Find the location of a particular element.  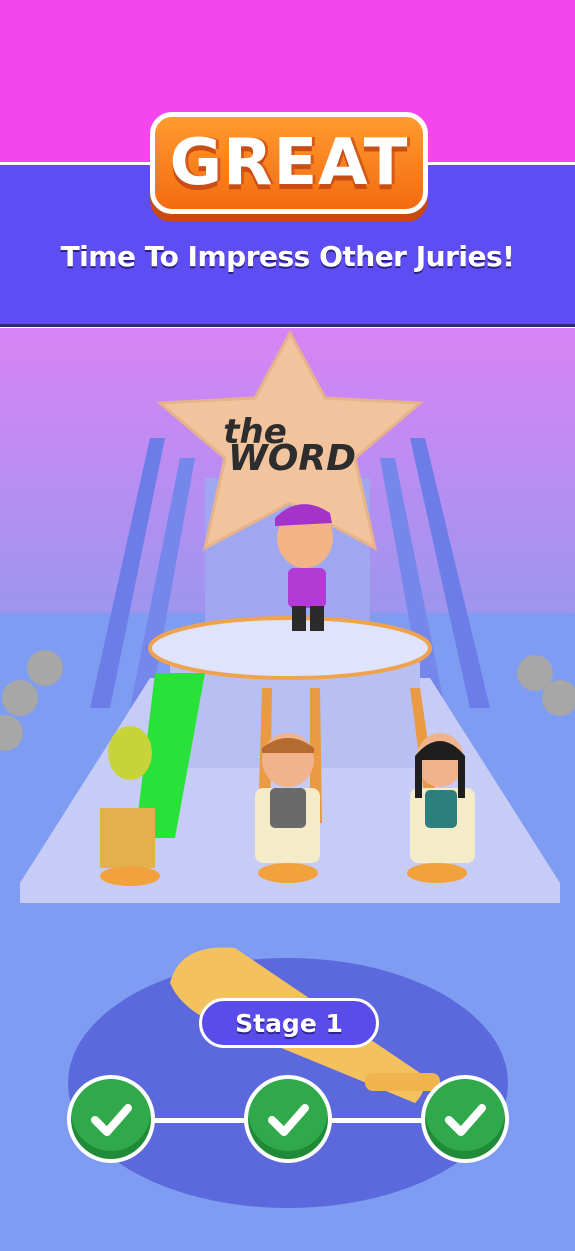

great-title: GREAT is located at coordinates (289, 163).